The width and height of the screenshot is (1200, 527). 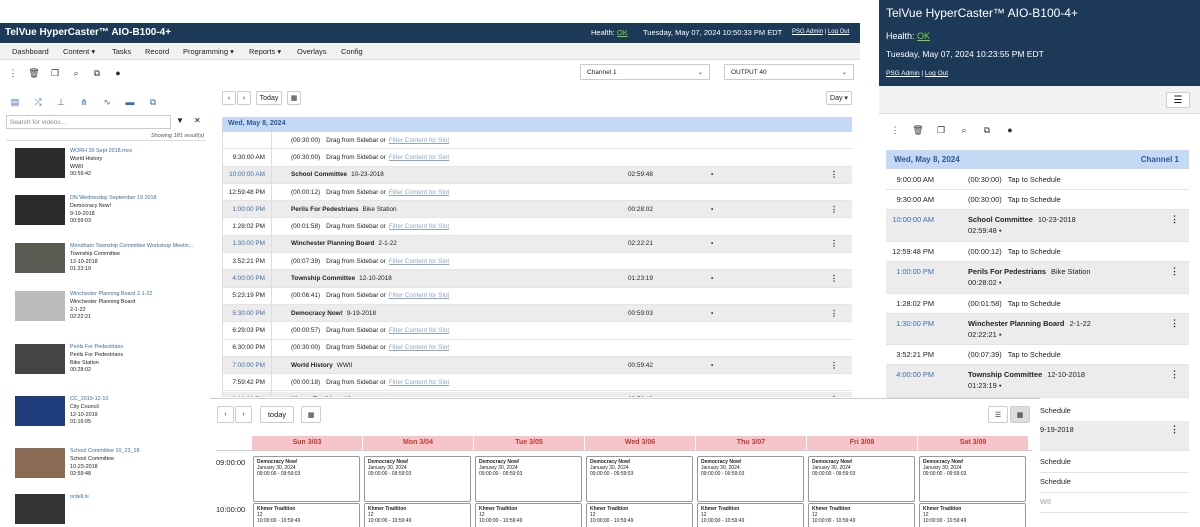 What do you see at coordinates (157, 51) in the screenshot?
I see `nav-record: Record` at bounding box center [157, 51].